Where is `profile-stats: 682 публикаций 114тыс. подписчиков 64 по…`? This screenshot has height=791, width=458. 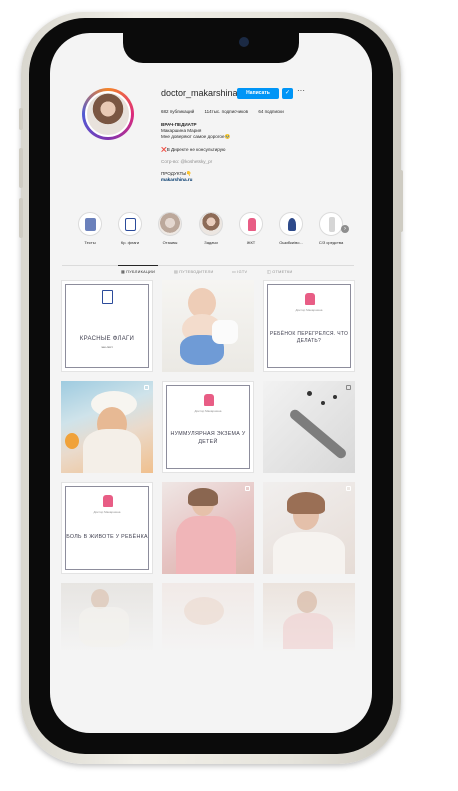
profile-stats: 682 публикаций 114тыс. подписчиков 64 по… is located at coordinates (227, 111).